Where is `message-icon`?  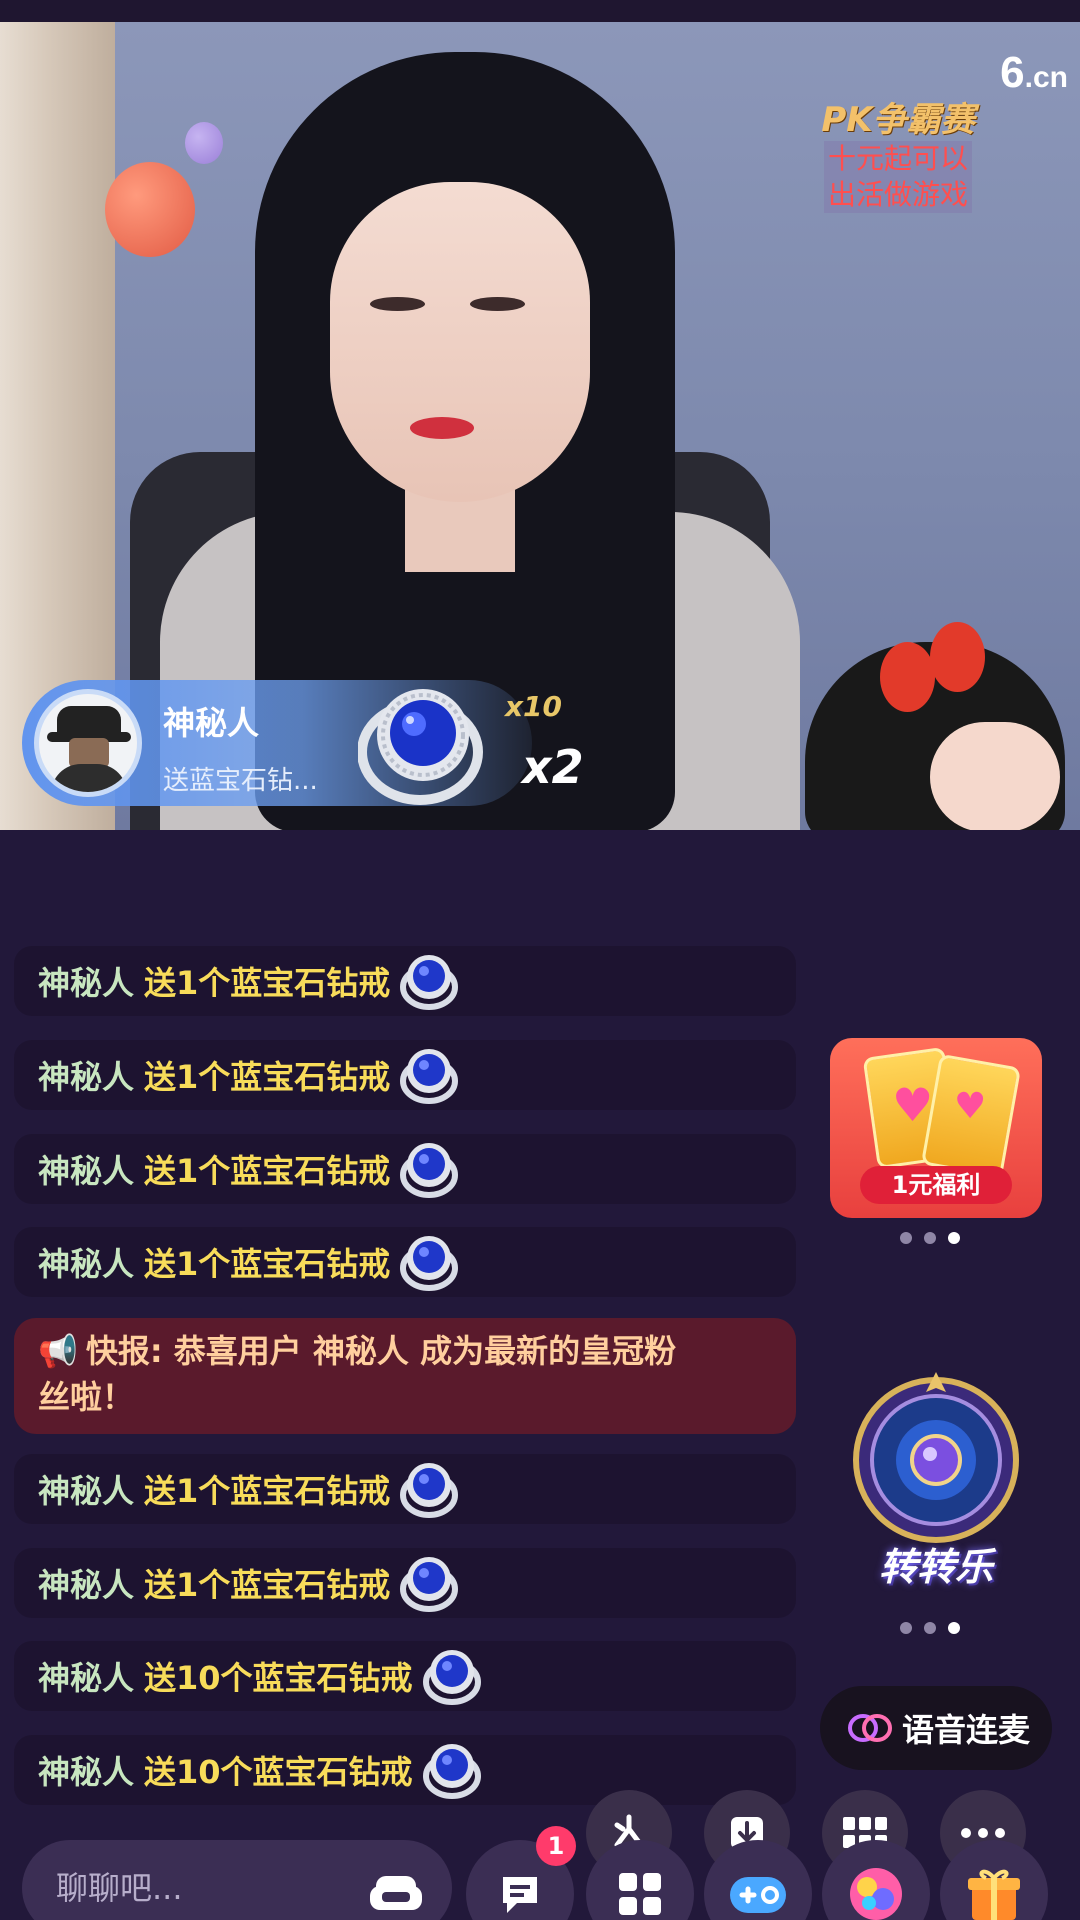 message-icon is located at coordinates (520, 1895).